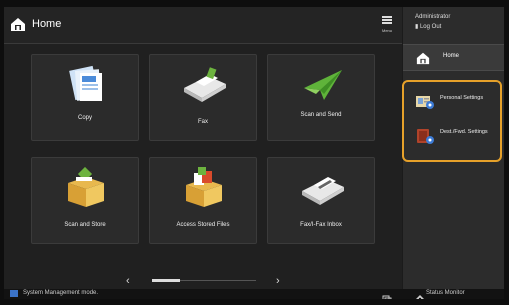 The height and width of the screenshot is (305, 509). Describe the element at coordinates (322, 188) in the screenshot. I see `fax-inbox-icon` at that location.